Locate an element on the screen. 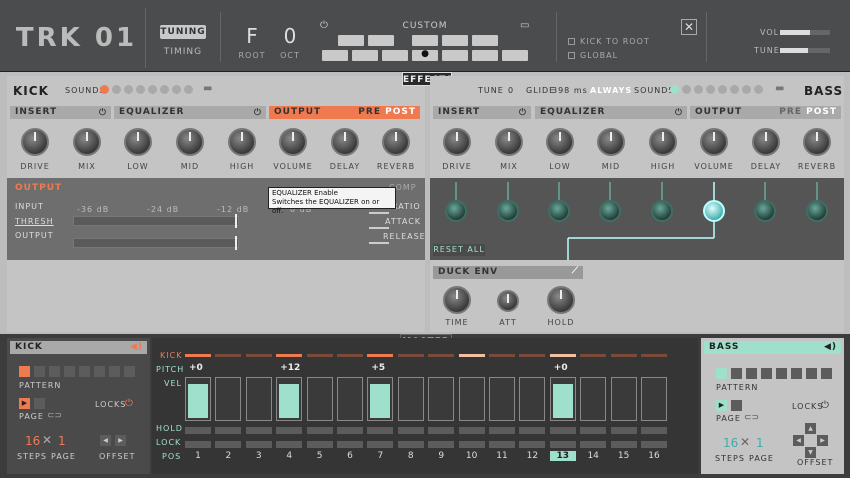  tune-value: 0 is located at coordinates (511, 90).